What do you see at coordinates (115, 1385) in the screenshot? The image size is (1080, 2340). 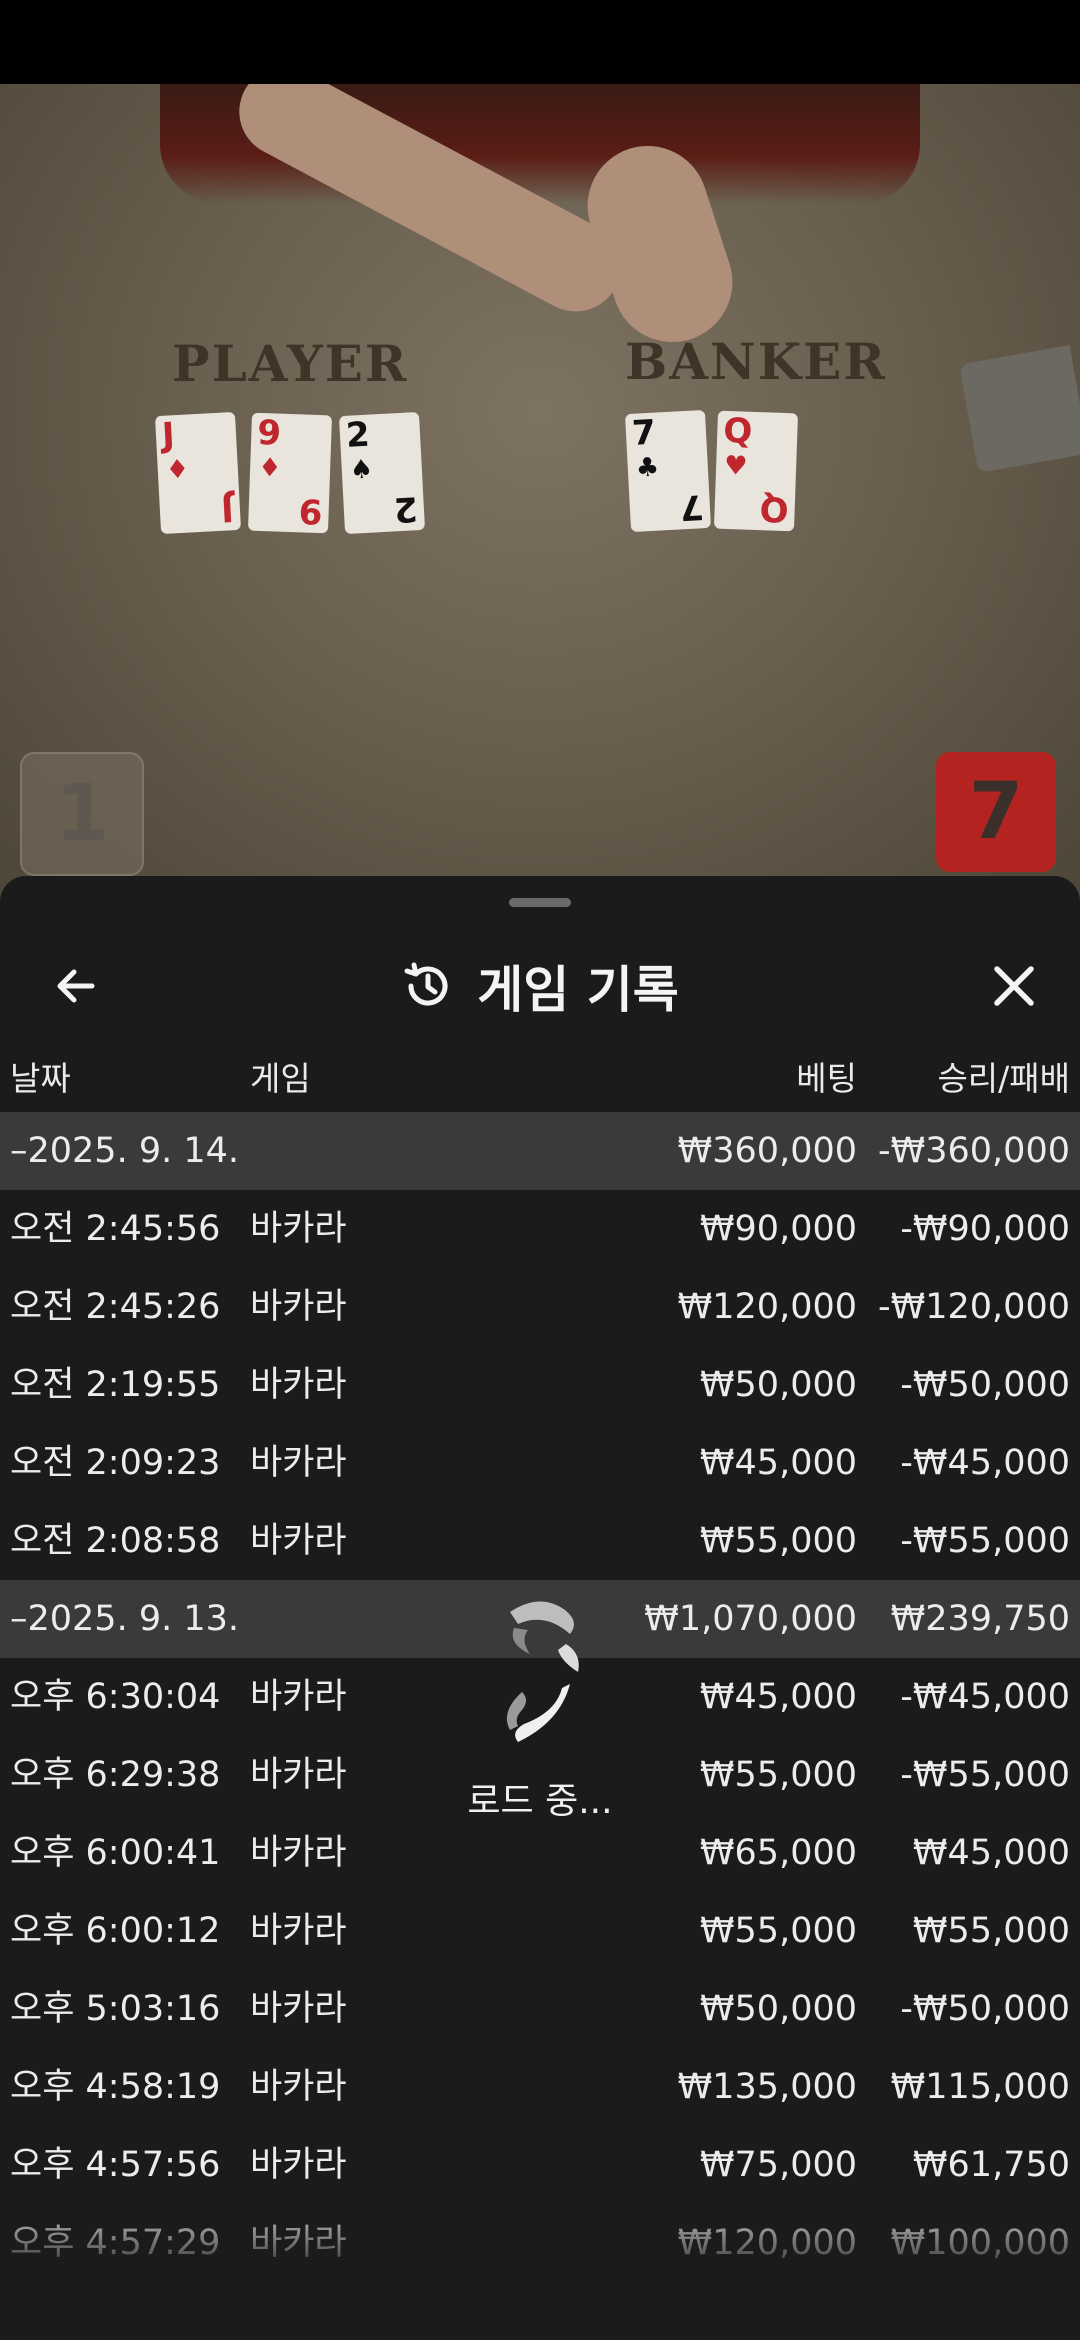 I see `row-date: 오전 2:19:55` at bounding box center [115, 1385].